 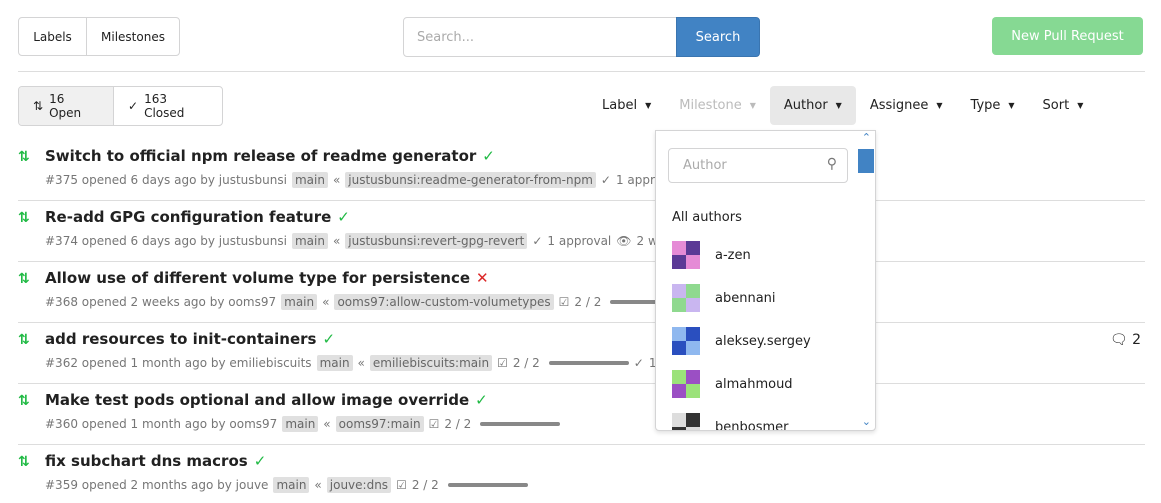 What do you see at coordinates (718, 37) in the screenshot?
I see `search-button: Search` at bounding box center [718, 37].